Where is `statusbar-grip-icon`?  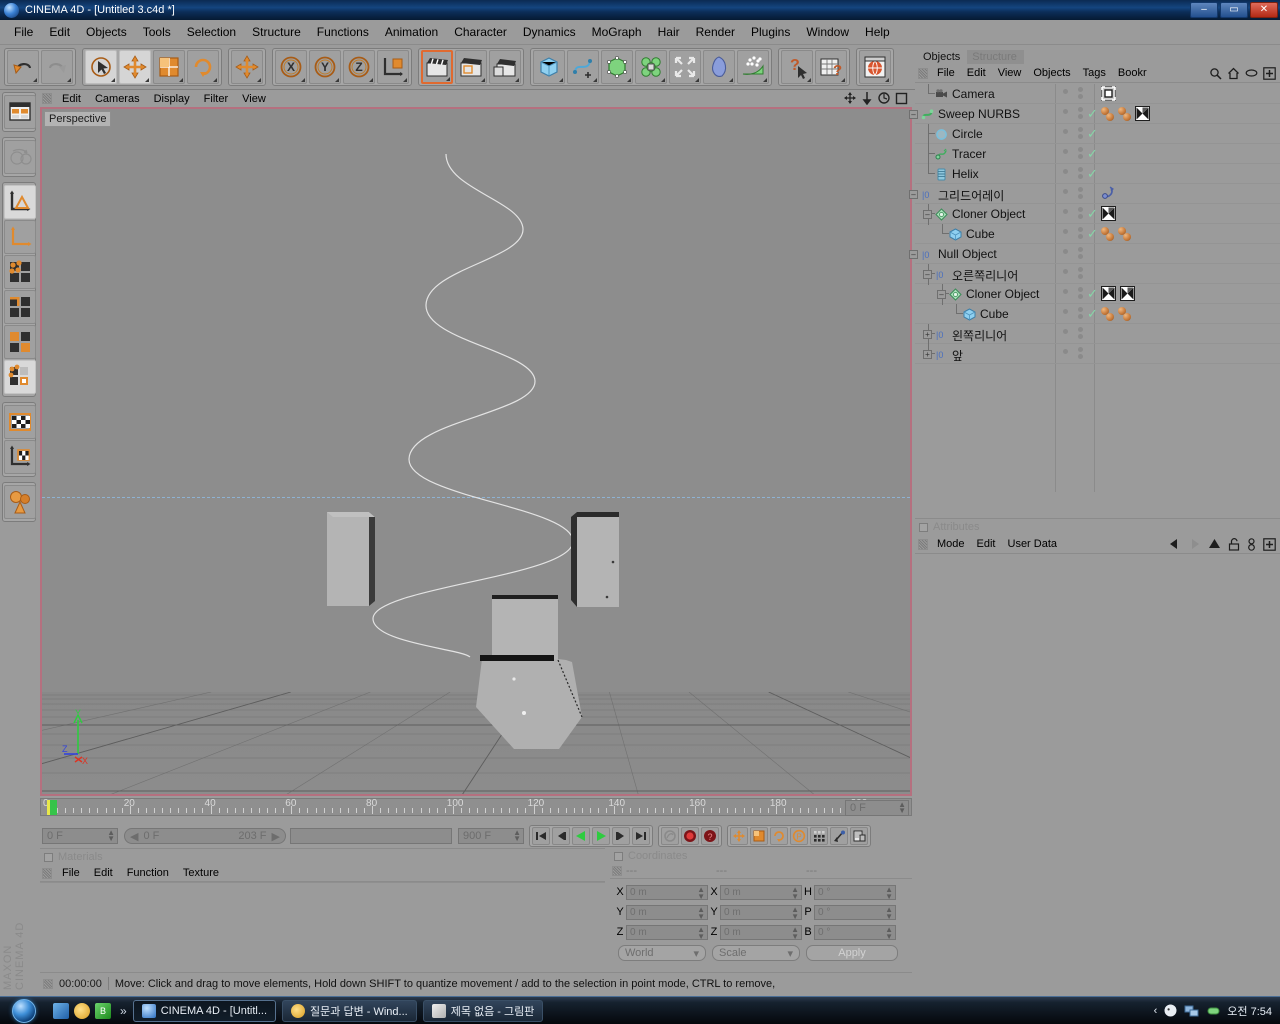 statusbar-grip-icon is located at coordinates (48, 983).